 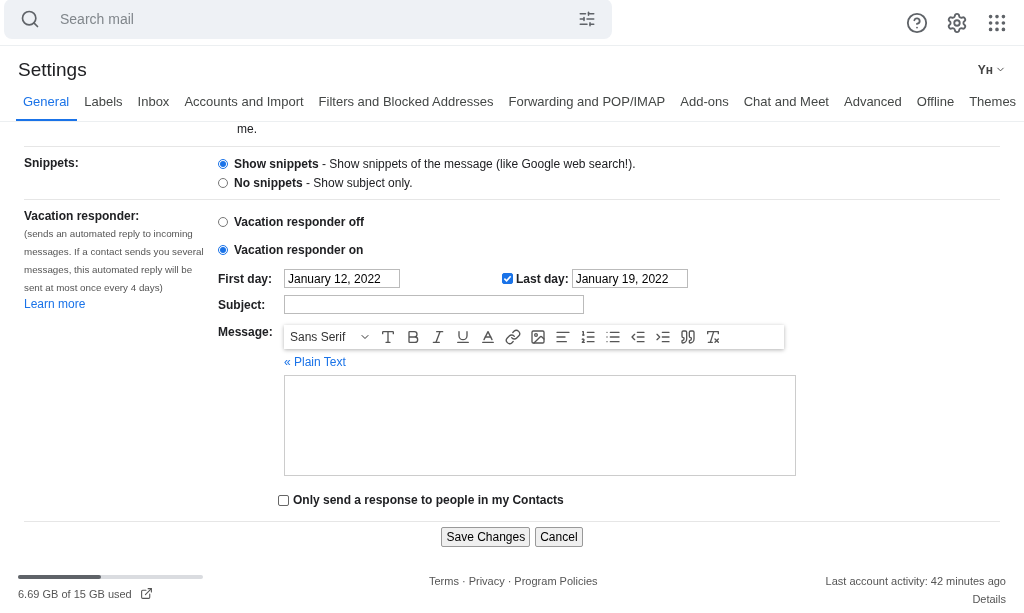 What do you see at coordinates (638, 337) in the screenshot?
I see `indent-less-icon` at bounding box center [638, 337].